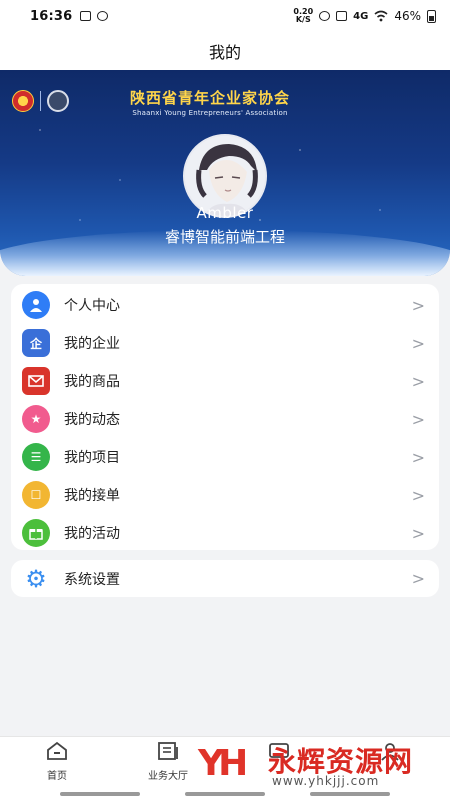 The width and height of the screenshot is (450, 800). I want to click on net-speed: 0.20 K/S, so click(303, 16).